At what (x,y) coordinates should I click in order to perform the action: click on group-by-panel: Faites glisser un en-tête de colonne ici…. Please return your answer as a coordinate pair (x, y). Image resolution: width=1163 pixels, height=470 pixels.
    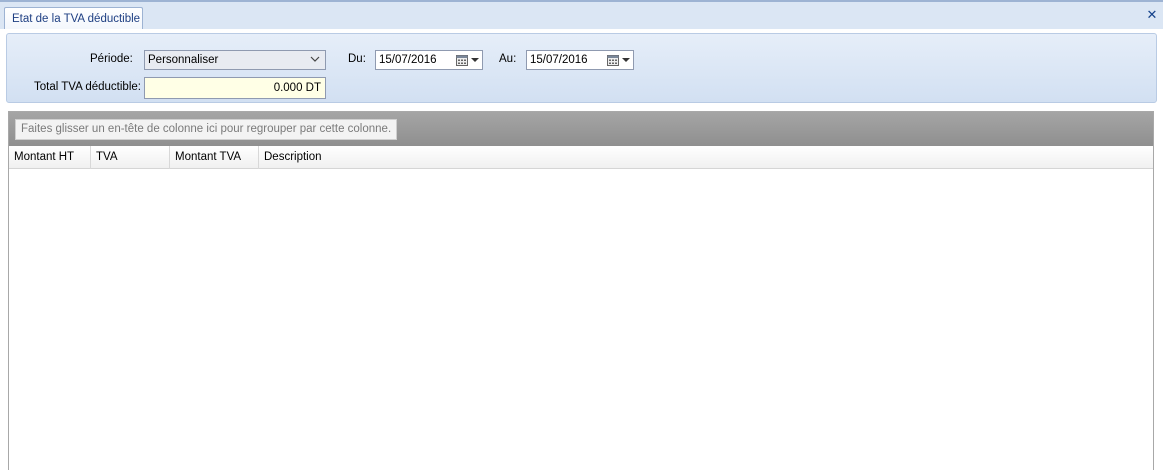
    Looking at the image, I should click on (581, 129).